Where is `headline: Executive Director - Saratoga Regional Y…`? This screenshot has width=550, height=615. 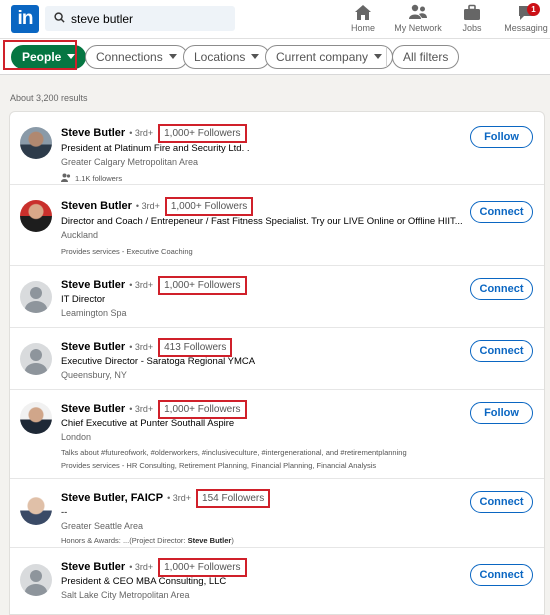
headline: Executive Director - Saratoga Regional Y… is located at coordinates (158, 361).